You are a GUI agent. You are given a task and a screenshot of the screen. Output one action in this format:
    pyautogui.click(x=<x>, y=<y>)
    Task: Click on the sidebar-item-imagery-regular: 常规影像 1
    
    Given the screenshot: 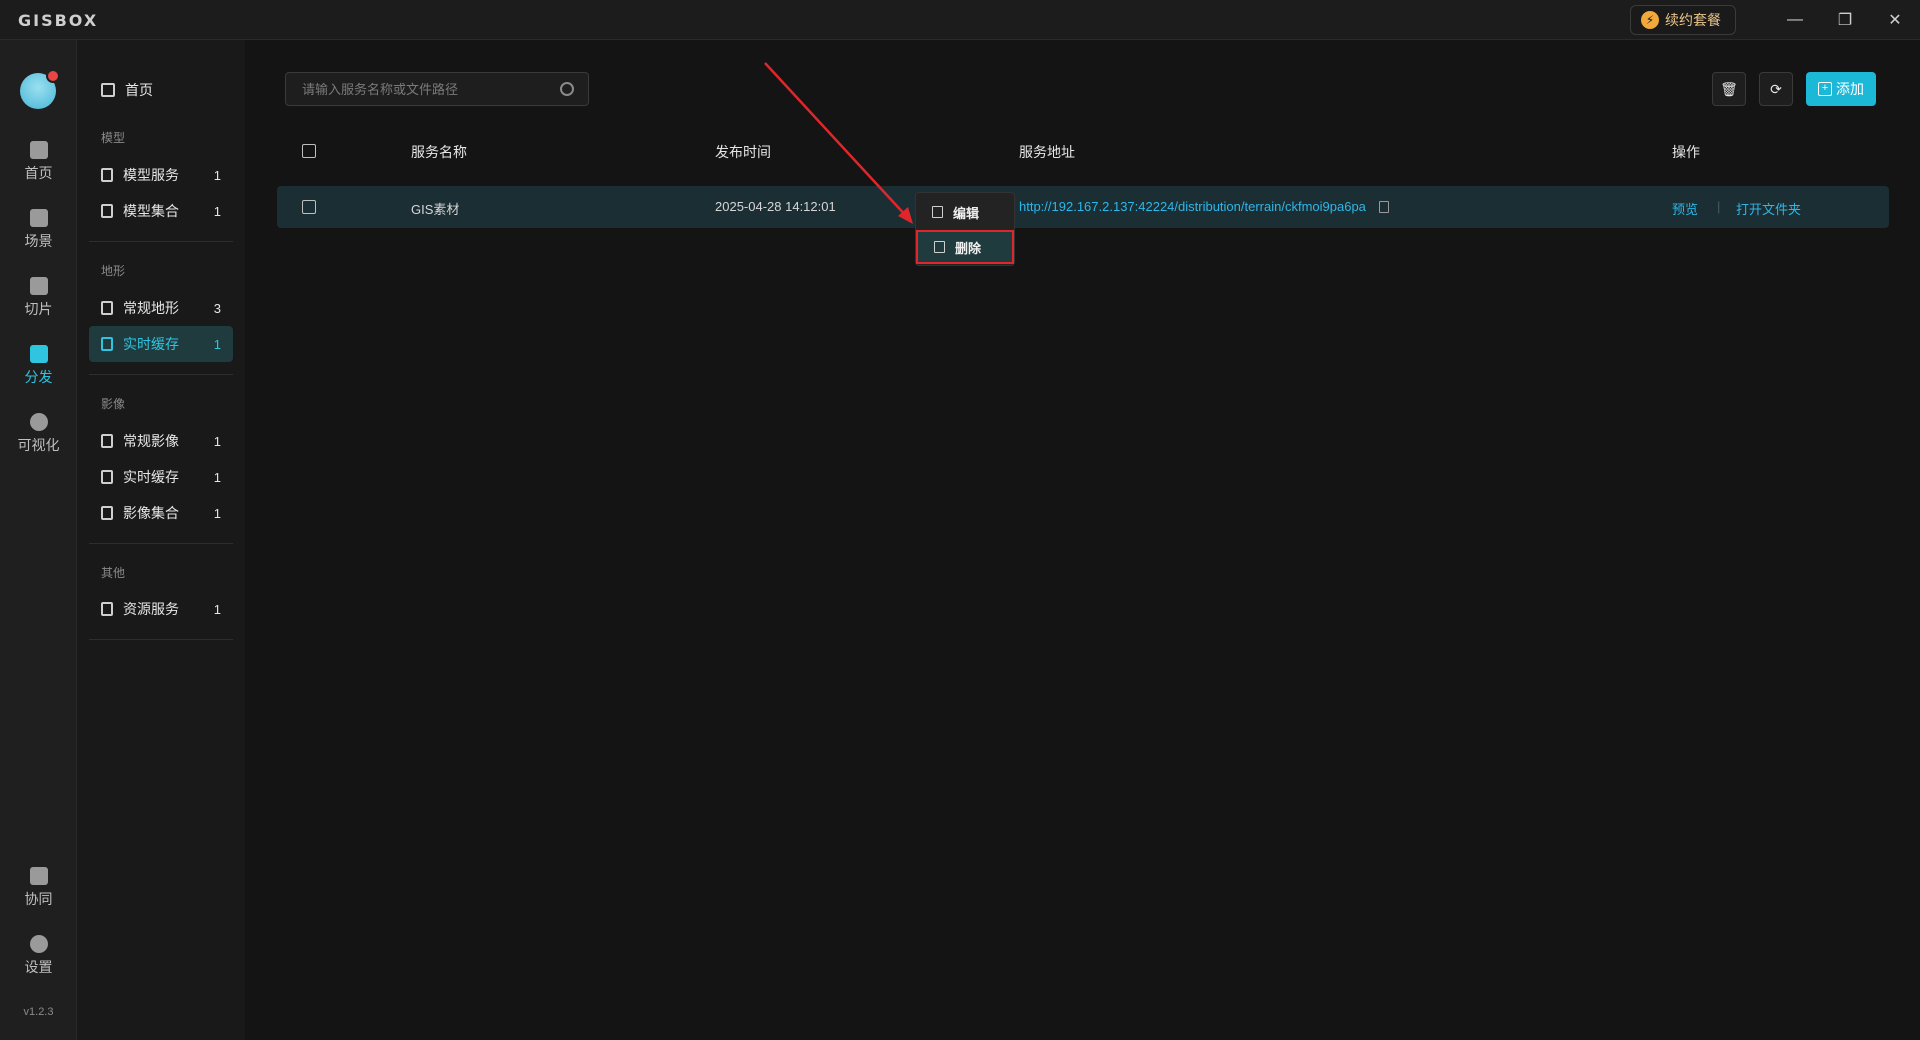 What is the action you would take?
    pyautogui.click(x=161, y=441)
    